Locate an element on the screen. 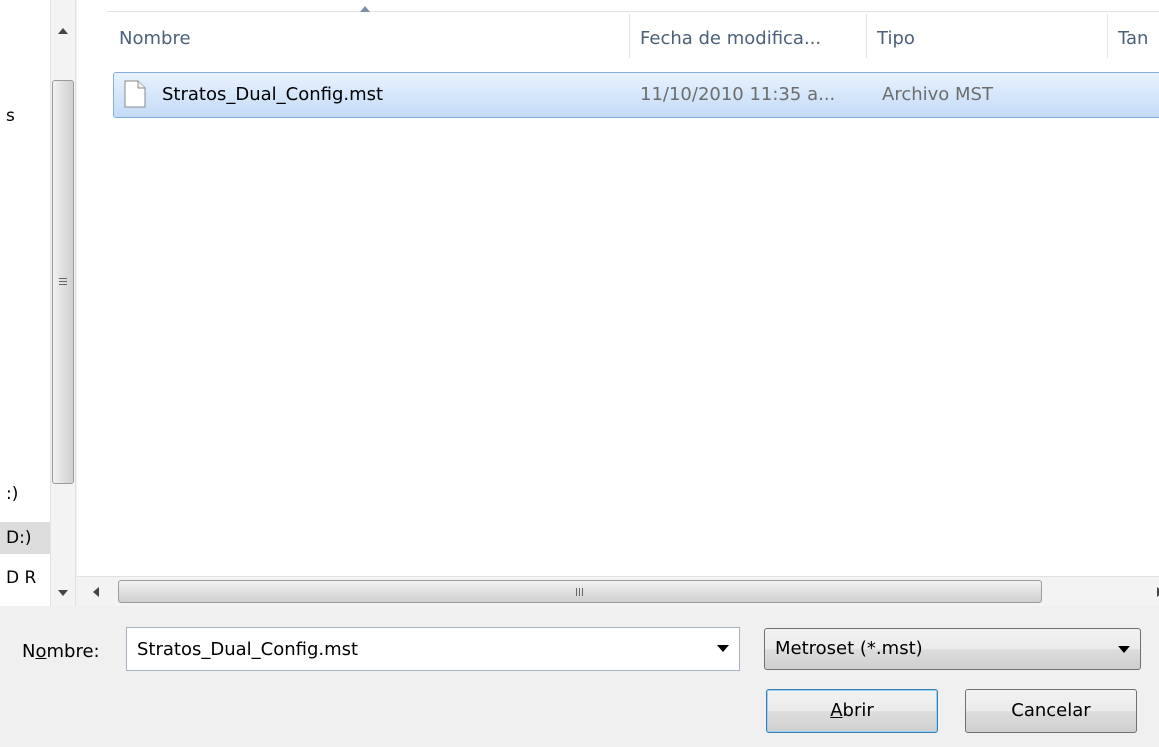 This screenshot has height=747, width=1159. nav-vertical-scrollbar is located at coordinates (63, 303).